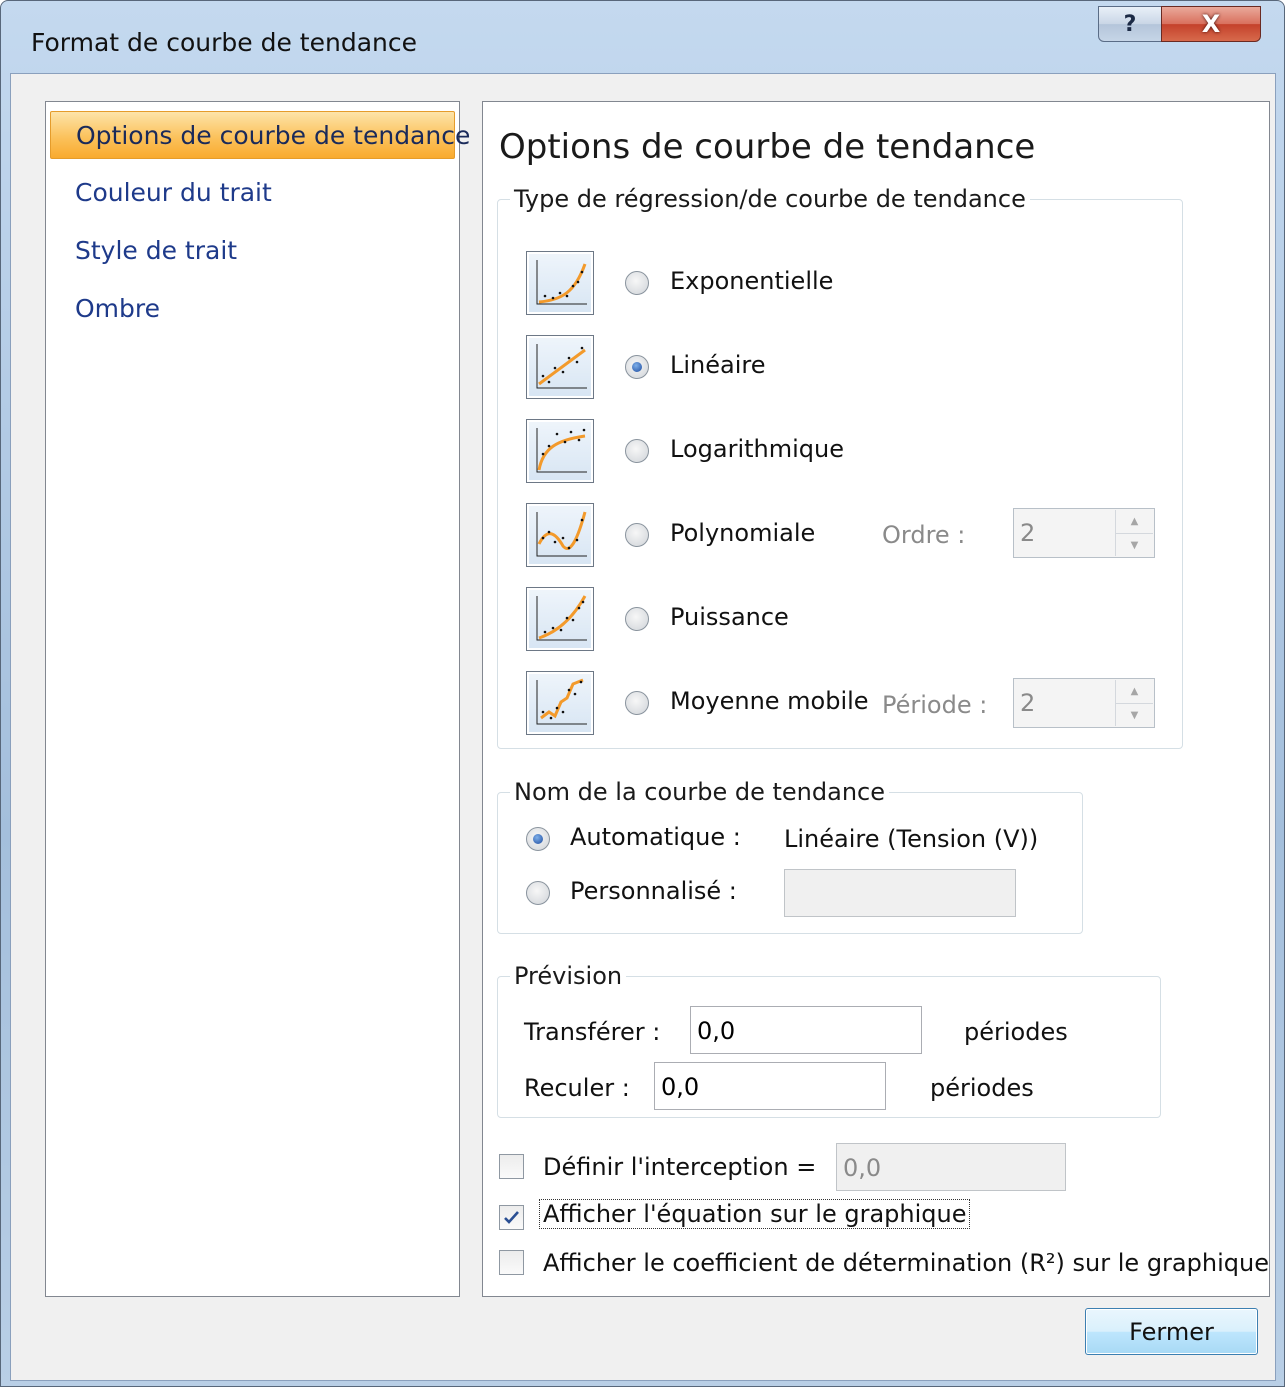 The height and width of the screenshot is (1387, 1285). I want to click on group-title: Type de régression/de courbe de tendance, so click(770, 199).